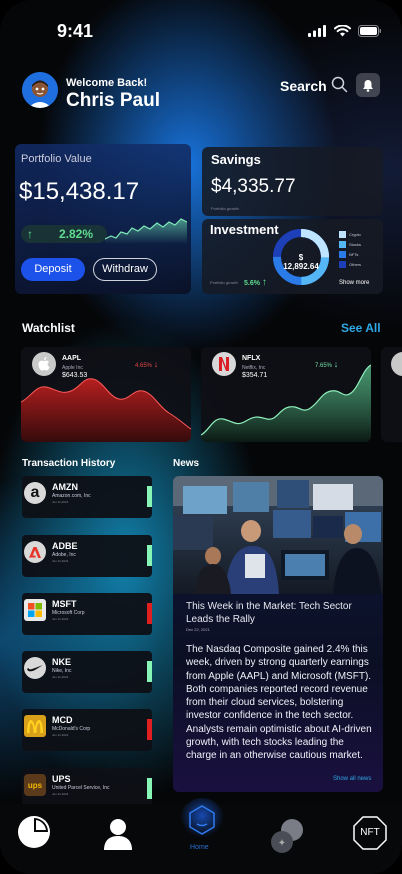 This screenshot has height=874, width=402. I want to click on tx-company: Microsoft Corp, so click(68, 613).